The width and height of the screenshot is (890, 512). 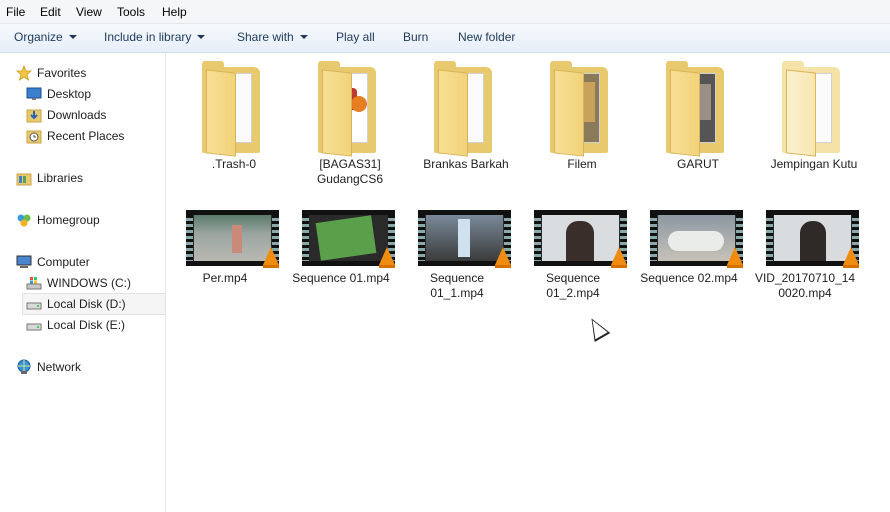 What do you see at coordinates (68, 220) in the screenshot?
I see `nav-homegroup-label: Homegroup` at bounding box center [68, 220].